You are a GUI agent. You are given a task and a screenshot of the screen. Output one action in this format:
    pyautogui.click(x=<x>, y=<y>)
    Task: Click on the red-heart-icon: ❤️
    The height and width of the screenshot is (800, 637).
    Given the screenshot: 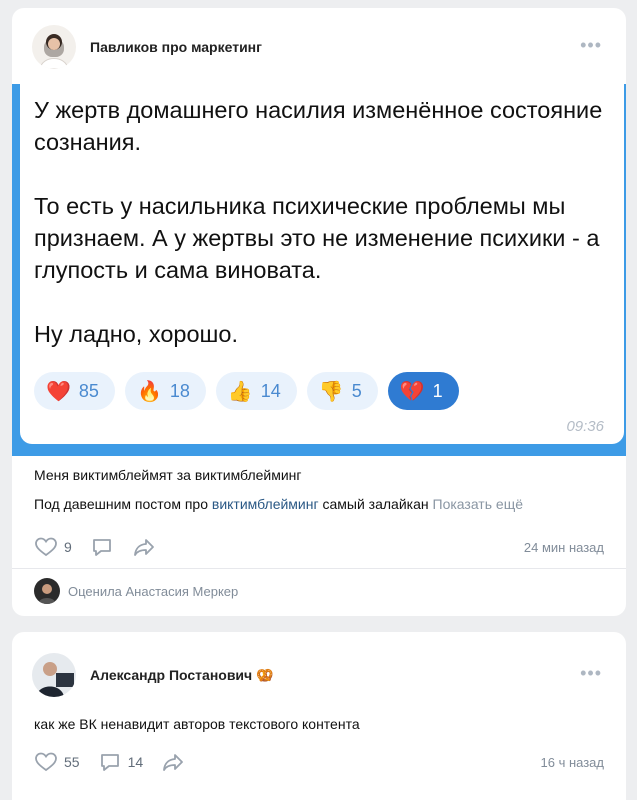 What is the action you would take?
    pyautogui.click(x=58, y=391)
    